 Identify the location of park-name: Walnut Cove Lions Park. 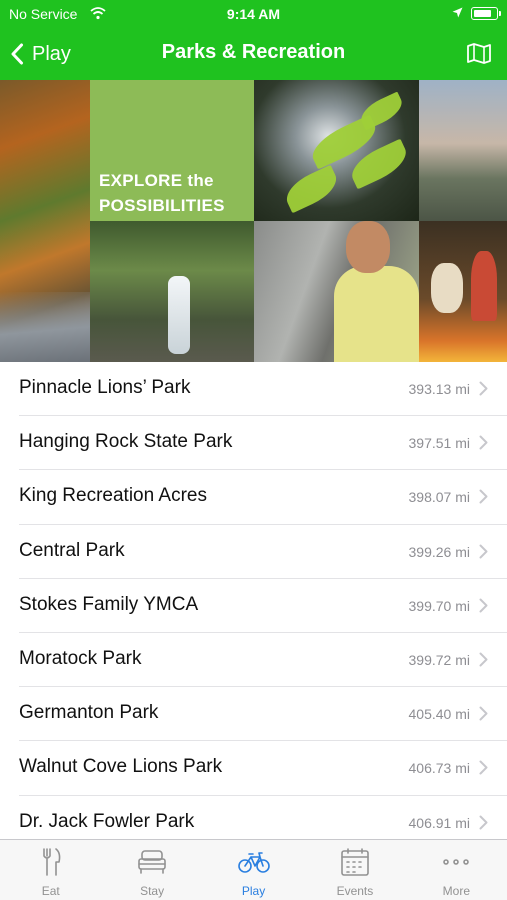
(121, 767).